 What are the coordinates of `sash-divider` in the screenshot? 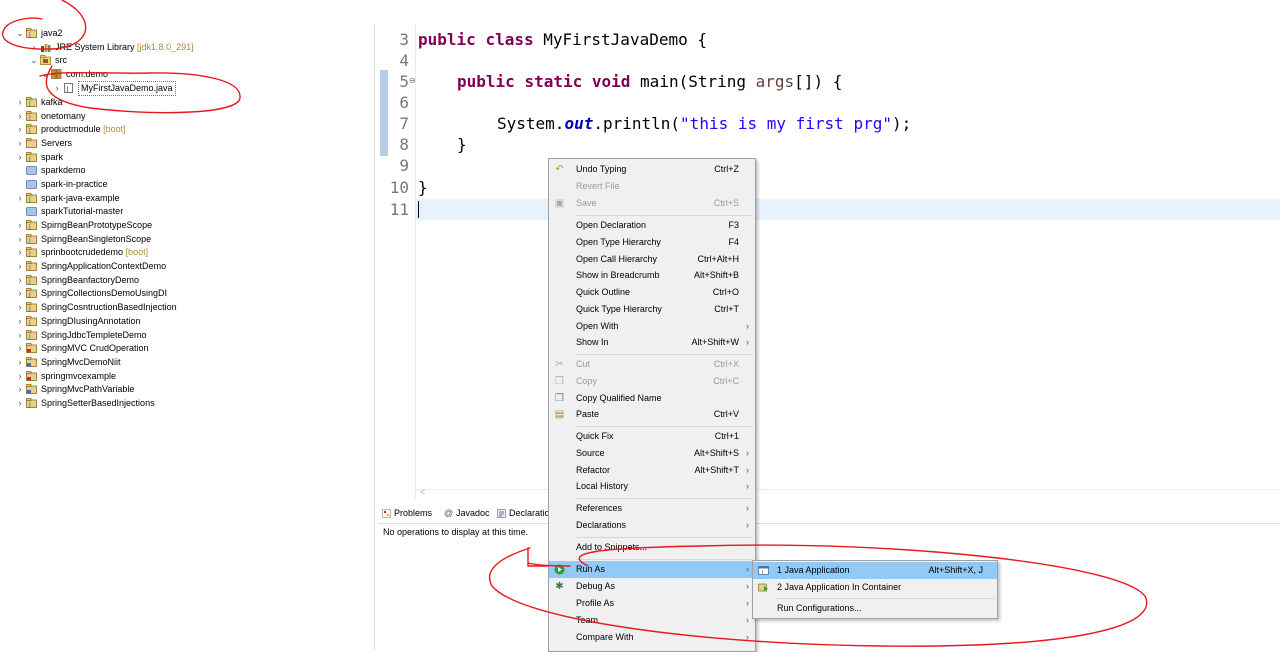 It's located at (374, 337).